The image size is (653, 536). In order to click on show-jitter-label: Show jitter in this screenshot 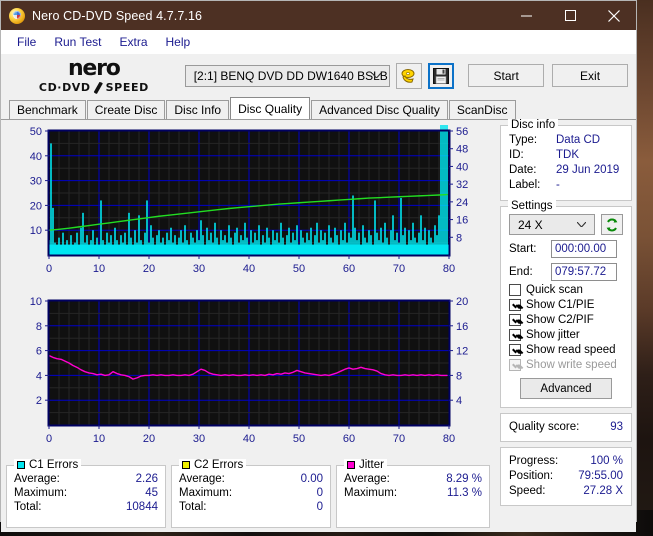, I will do `click(553, 335)`.